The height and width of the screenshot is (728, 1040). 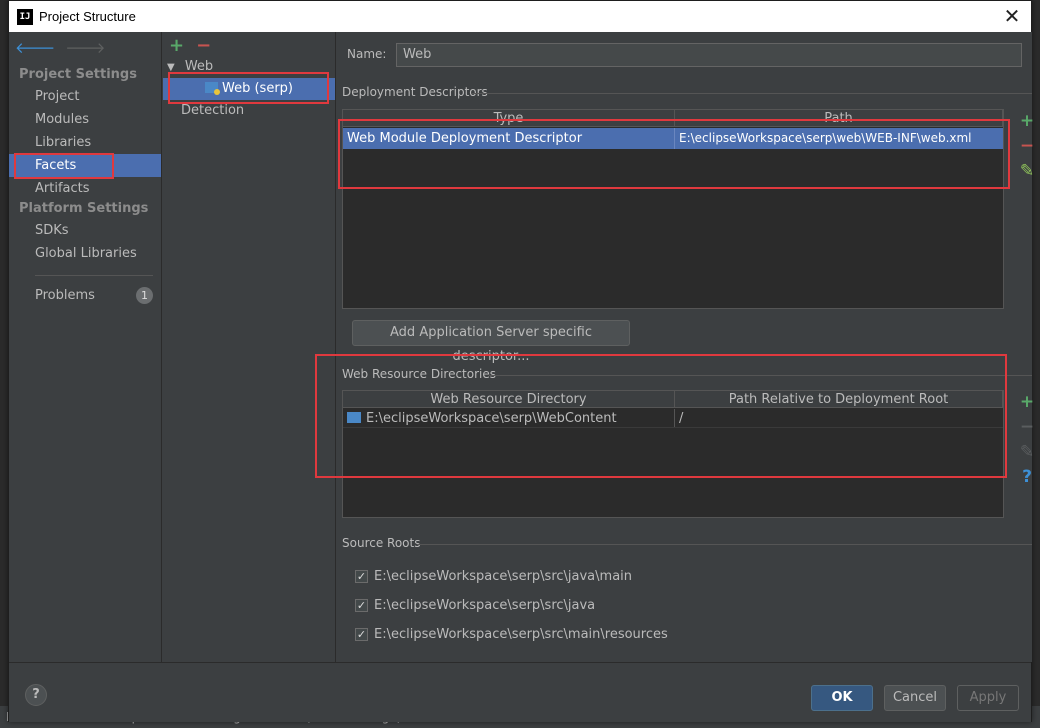 I want to click on table-header: Type Path, so click(x=673, y=118).